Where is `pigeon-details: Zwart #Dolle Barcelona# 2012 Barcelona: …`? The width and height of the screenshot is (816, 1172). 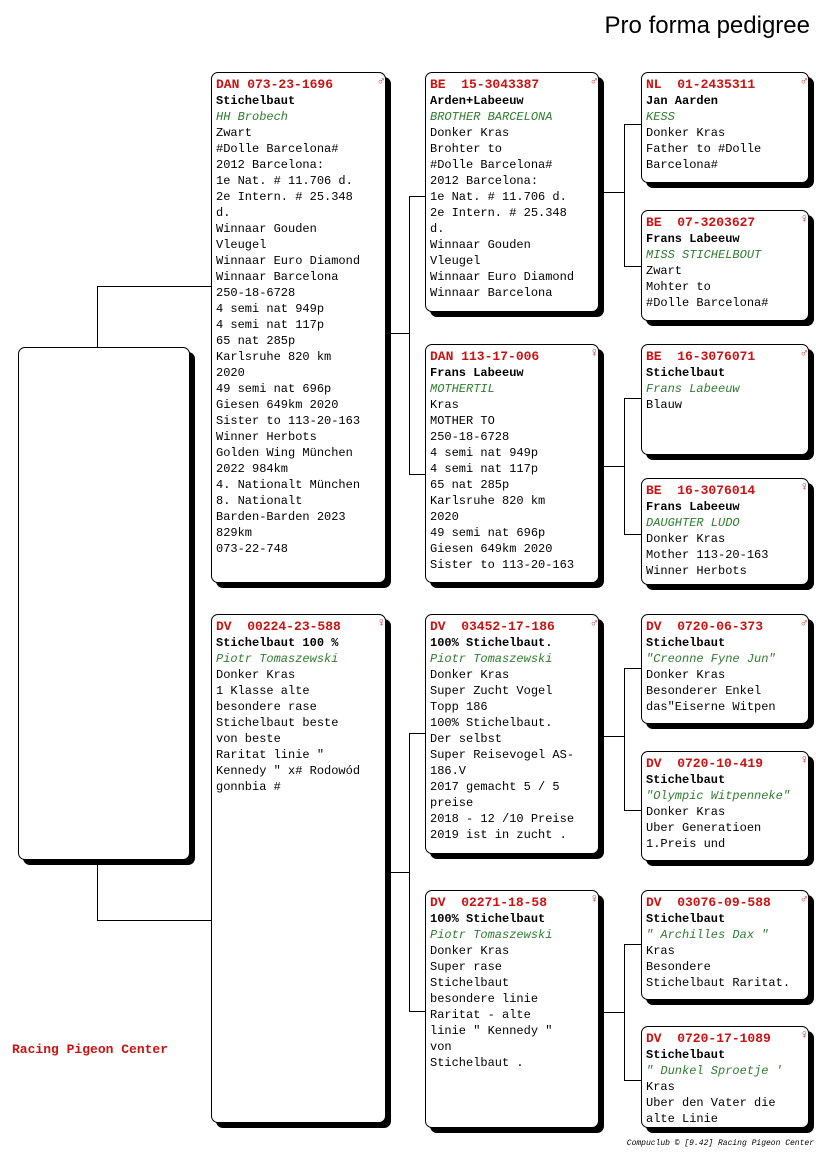
pigeon-details: Zwart #Dolle Barcelona# 2012 Barcelona: … is located at coordinates (288, 341).